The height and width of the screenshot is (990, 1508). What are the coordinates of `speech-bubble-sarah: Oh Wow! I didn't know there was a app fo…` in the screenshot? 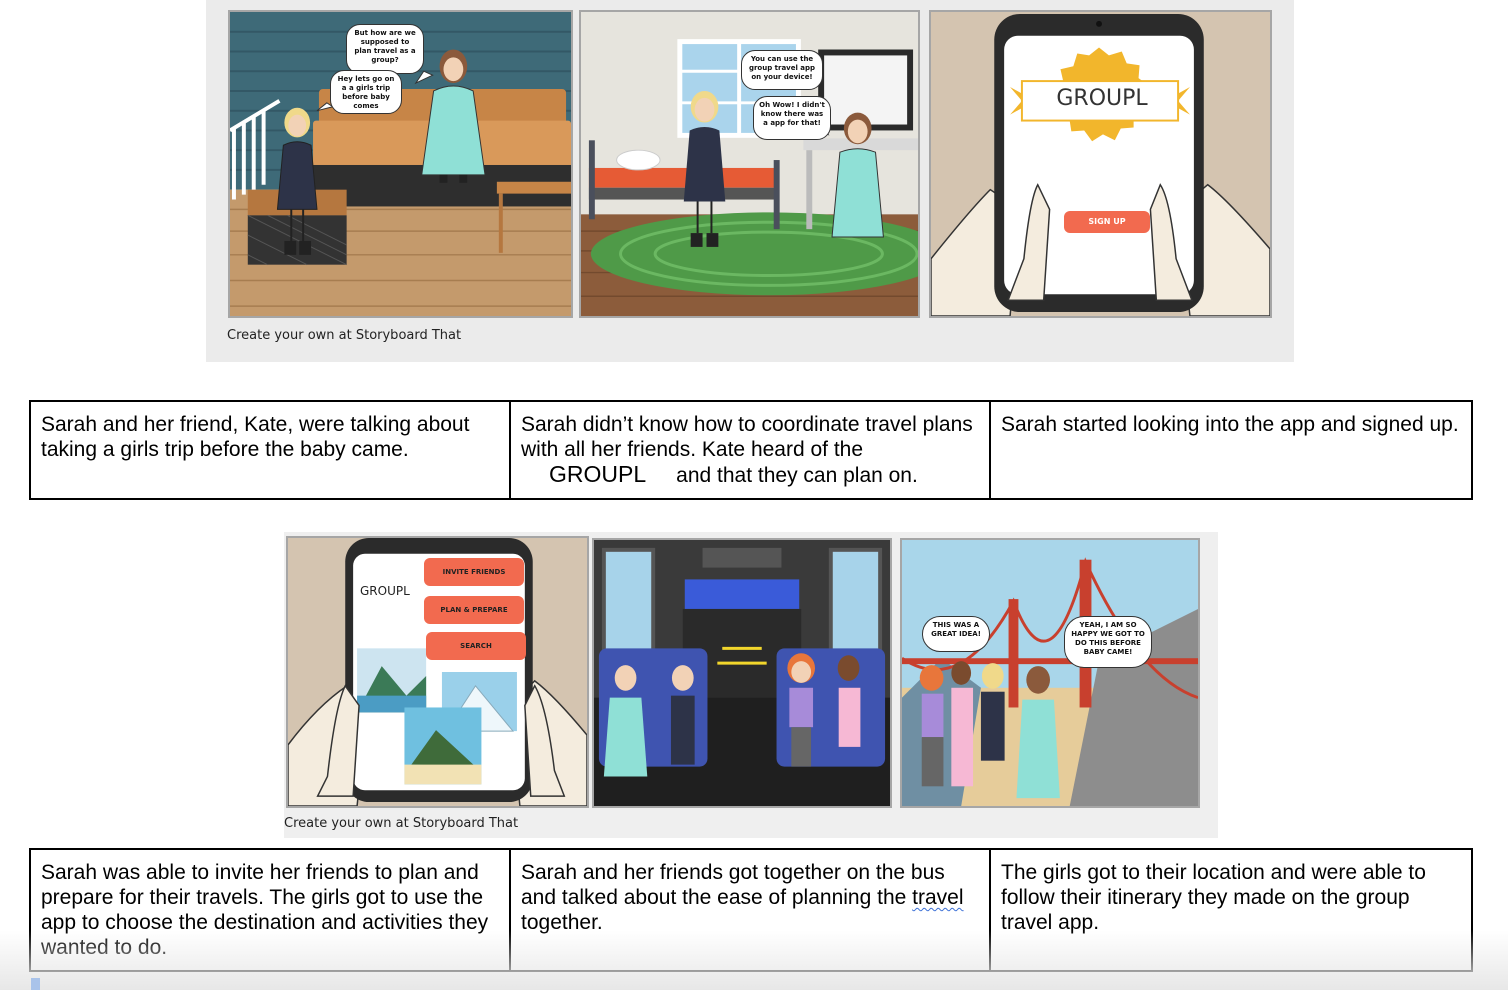 It's located at (792, 118).